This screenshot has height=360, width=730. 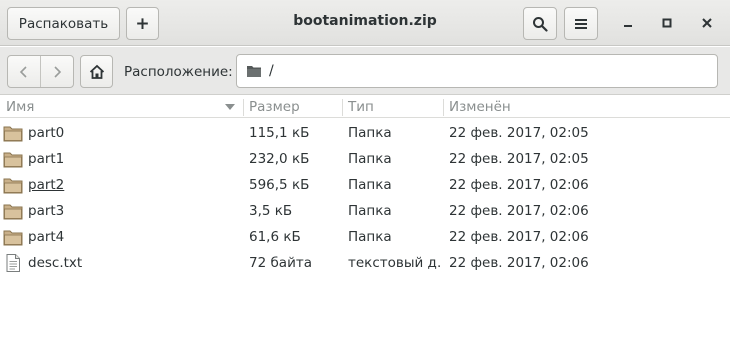 I want to click on file-size: 232,0 кБ, so click(x=279, y=159).